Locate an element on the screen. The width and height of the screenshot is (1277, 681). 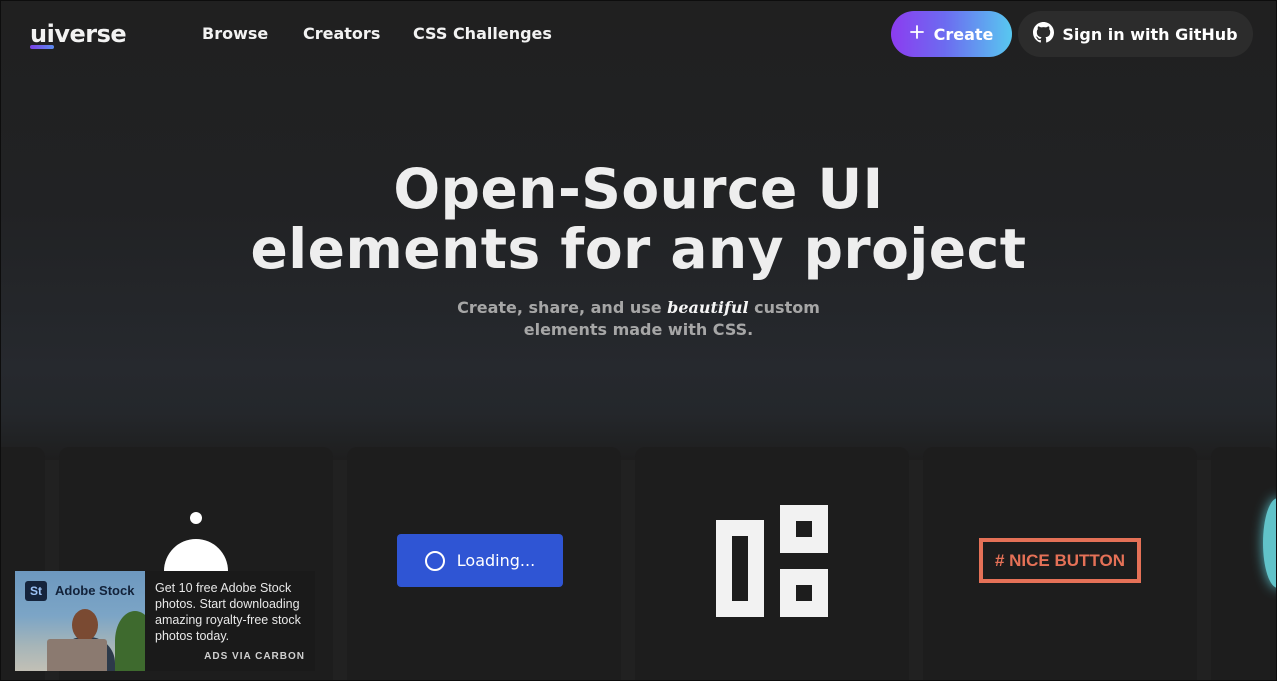
plus-icon is located at coordinates (916, 33).